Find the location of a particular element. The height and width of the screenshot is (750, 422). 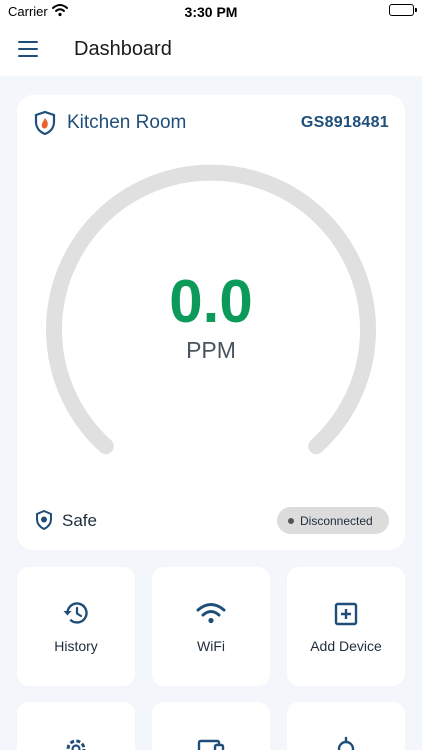

room-name: Kitchen Room is located at coordinates (127, 122).